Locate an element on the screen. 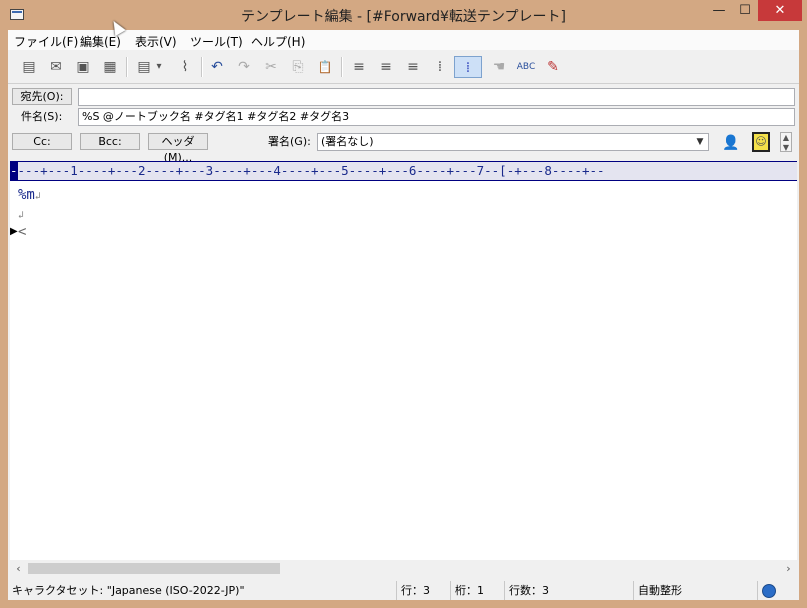 This screenshot has height=608, width=807. to-field is located at coordinates (436, 97).